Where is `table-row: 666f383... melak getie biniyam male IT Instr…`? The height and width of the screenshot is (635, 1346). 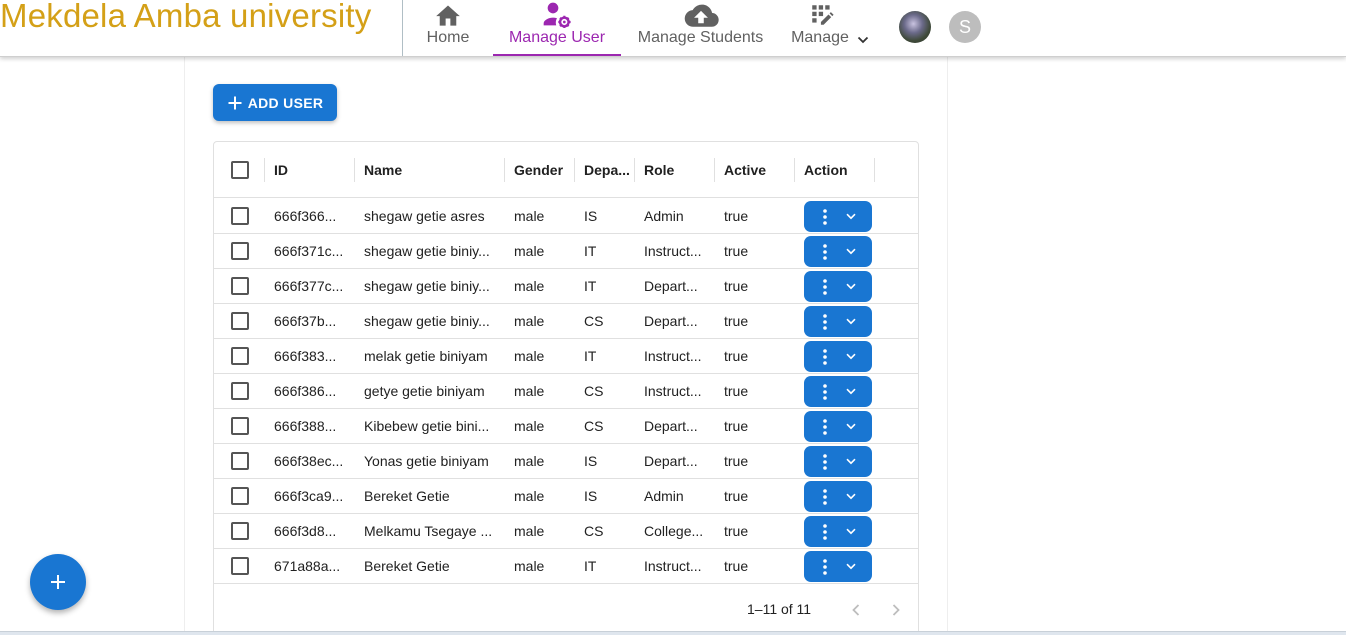 table-row: 666f383... melak getie biniyam male IT Instr… is located at coordinates (566, 356).